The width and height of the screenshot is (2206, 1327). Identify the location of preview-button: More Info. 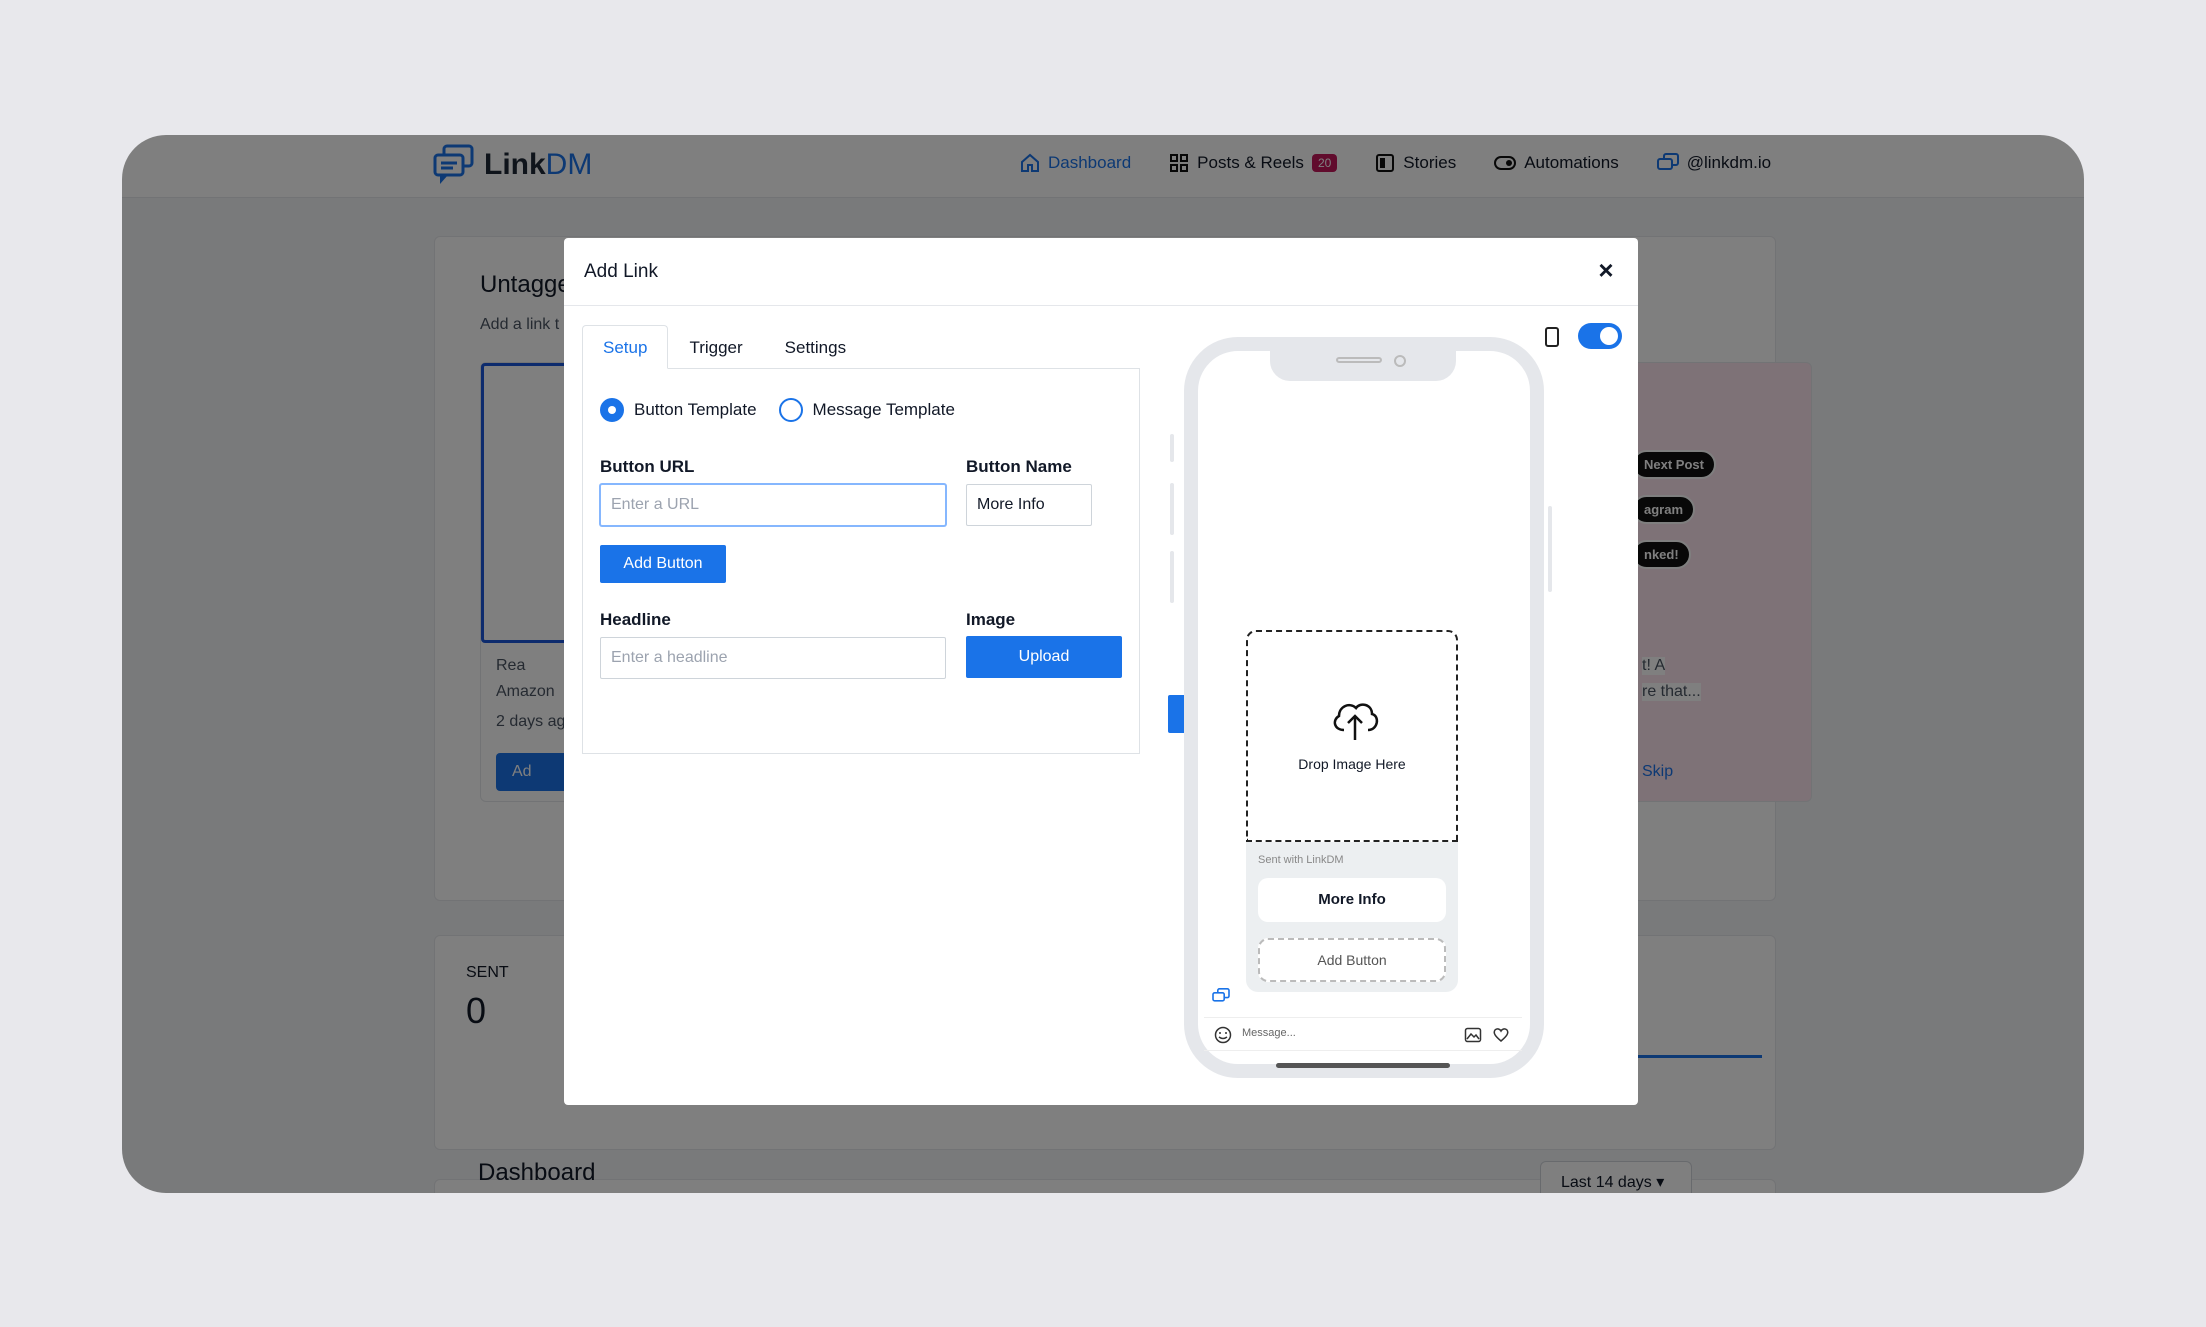
(1352, 900).